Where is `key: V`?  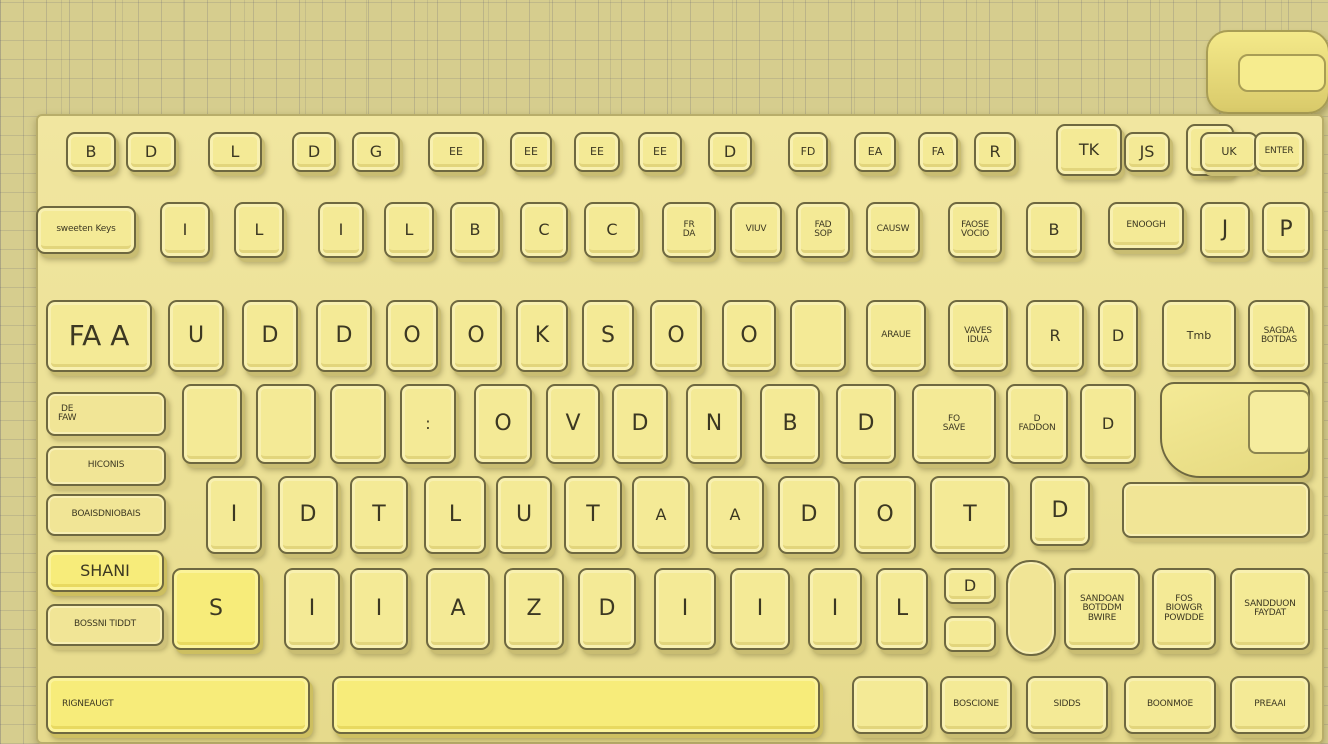
key: V is located at coordinates (573, 424).